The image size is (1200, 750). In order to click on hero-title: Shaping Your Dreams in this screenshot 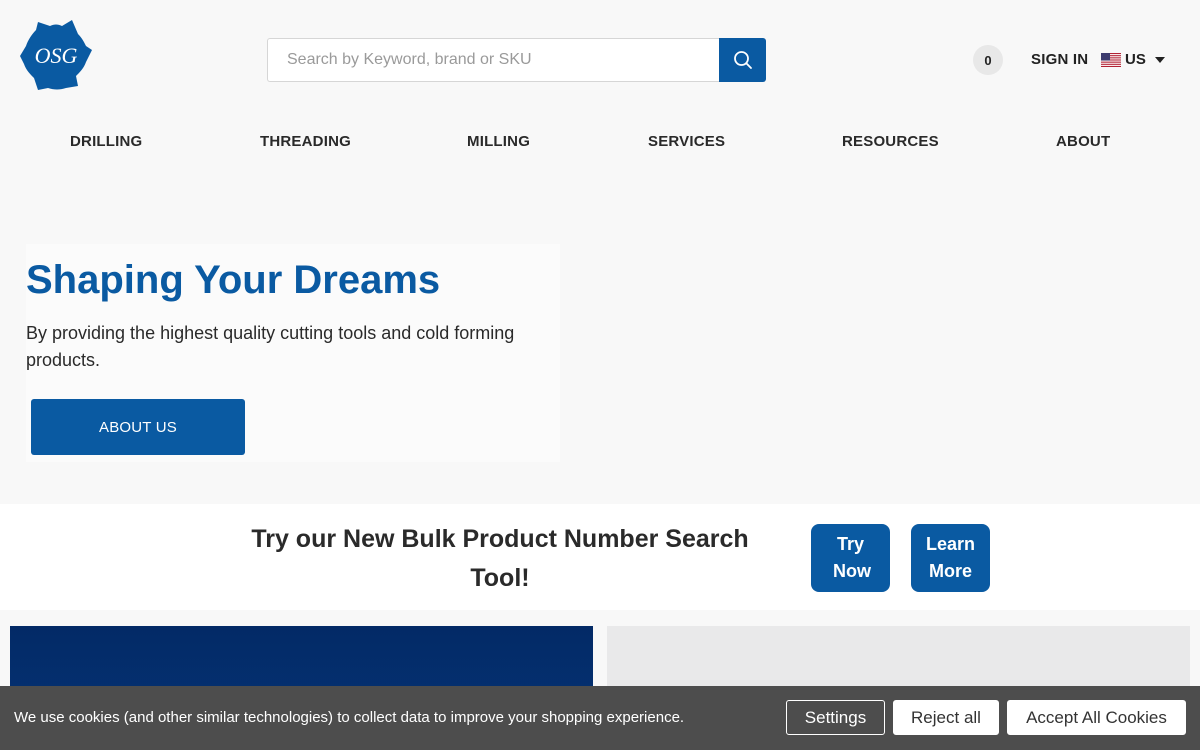, I will do `click(233, 280)`.